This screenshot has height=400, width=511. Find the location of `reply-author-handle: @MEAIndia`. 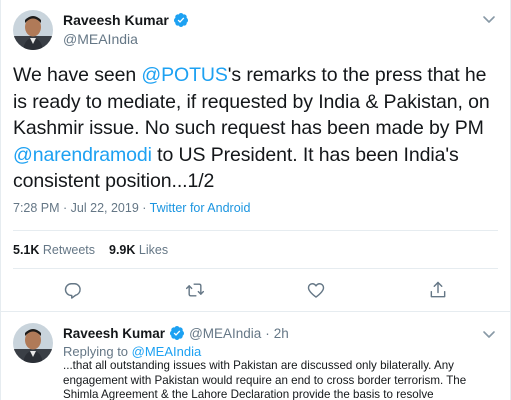

reply-author-handle: @MEAIndia is located at coordinates (225, 333).